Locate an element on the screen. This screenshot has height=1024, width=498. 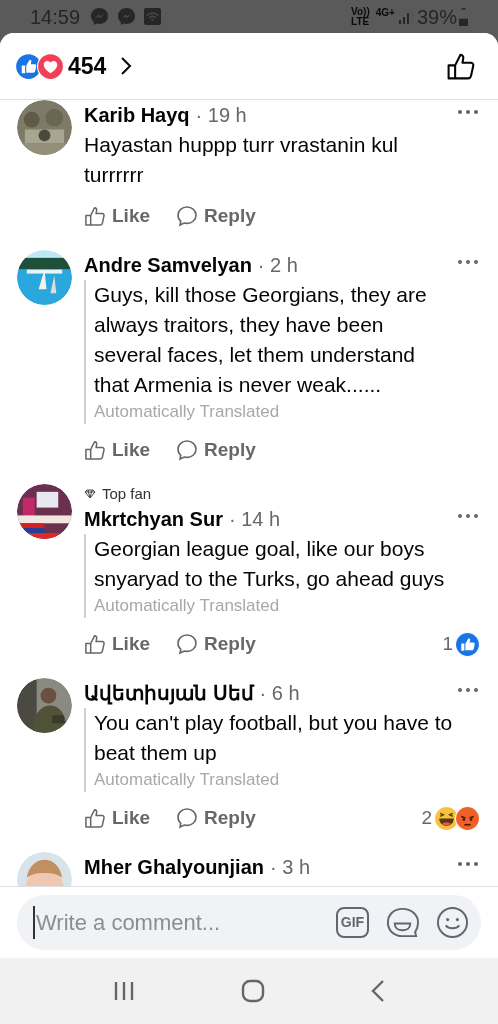
comment-text: You can't play football, but you have to beat them up is located at coordinates (274, 738).